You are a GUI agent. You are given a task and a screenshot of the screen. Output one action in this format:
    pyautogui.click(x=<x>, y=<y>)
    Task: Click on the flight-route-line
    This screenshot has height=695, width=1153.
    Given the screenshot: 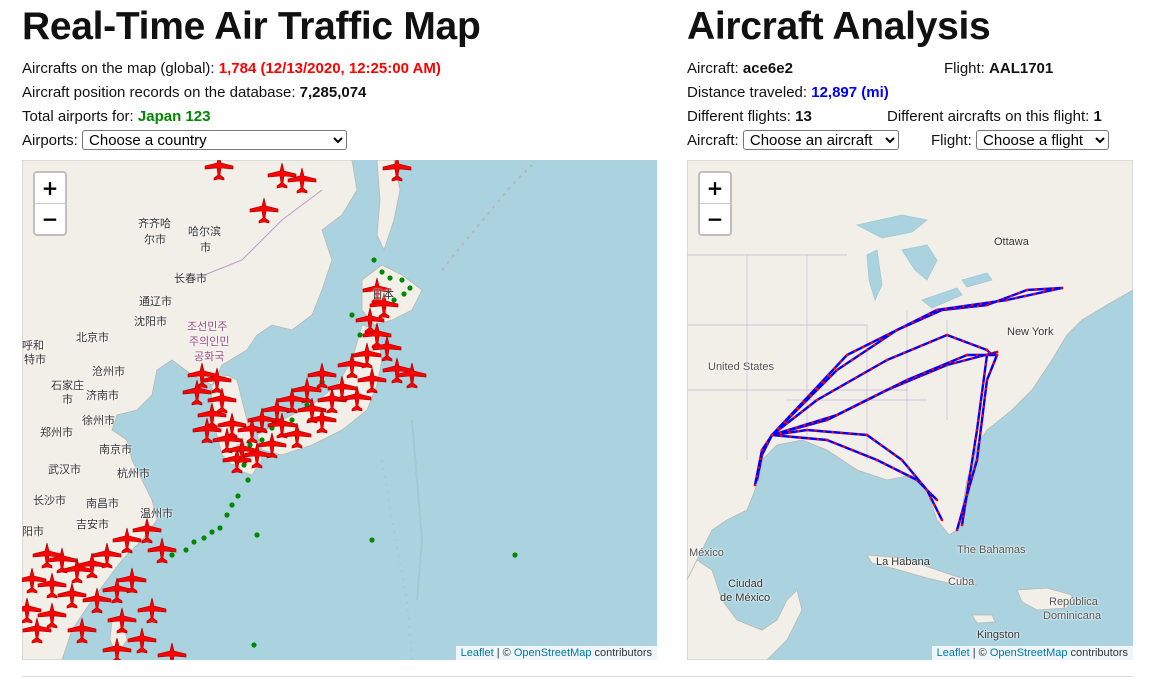 What is the action you would take?
    pyautogui.click(x=882, y=384)
    